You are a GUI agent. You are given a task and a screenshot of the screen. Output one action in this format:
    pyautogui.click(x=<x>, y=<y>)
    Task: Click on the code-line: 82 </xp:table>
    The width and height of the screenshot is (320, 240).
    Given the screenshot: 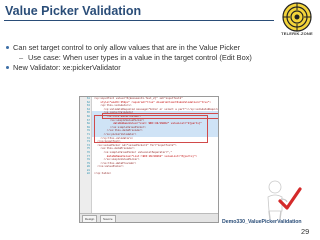 What is the action you would take?
    pyautogui.click(x=152, y=174)
    